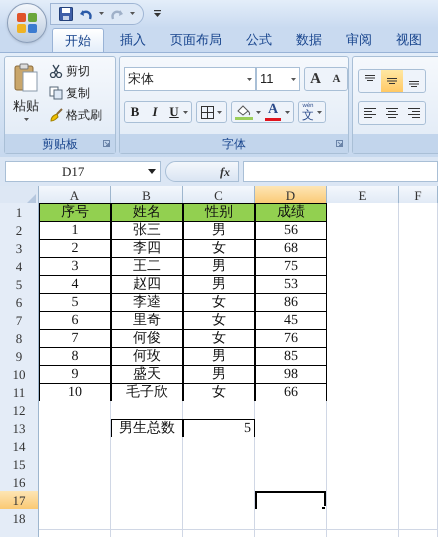 This screenshot has width=438, height=537. I want to click on format-painter-button: 格式刷, so click(75, 115).